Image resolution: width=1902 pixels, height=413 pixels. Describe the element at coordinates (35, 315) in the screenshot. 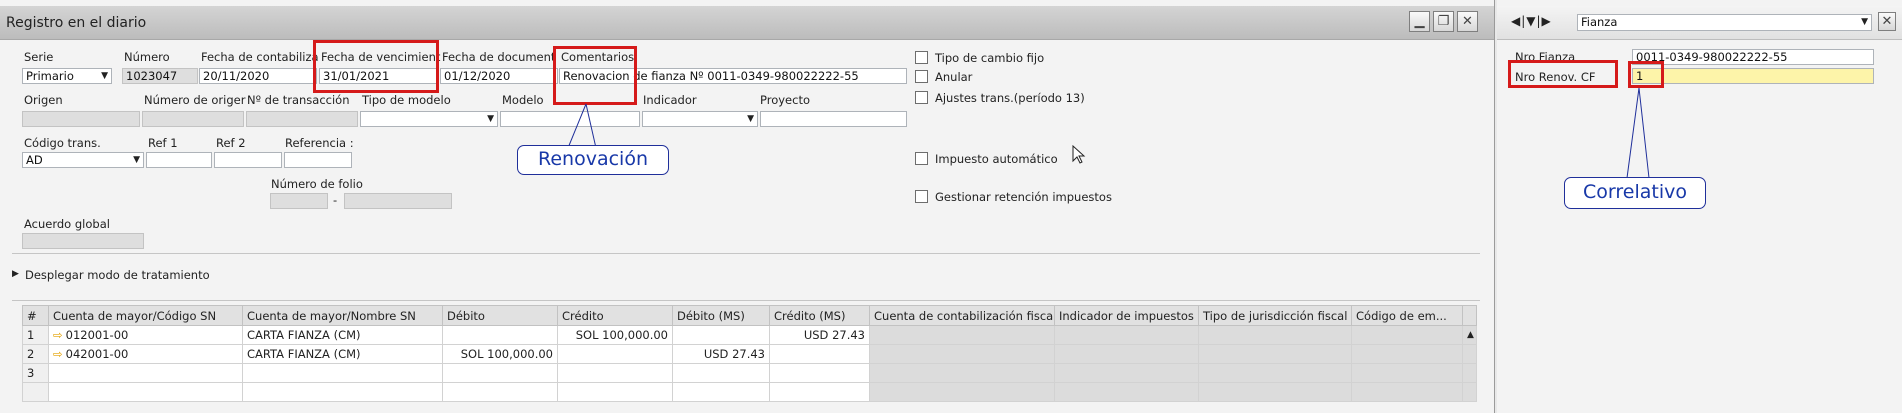

I see `col-header: #` at that location.